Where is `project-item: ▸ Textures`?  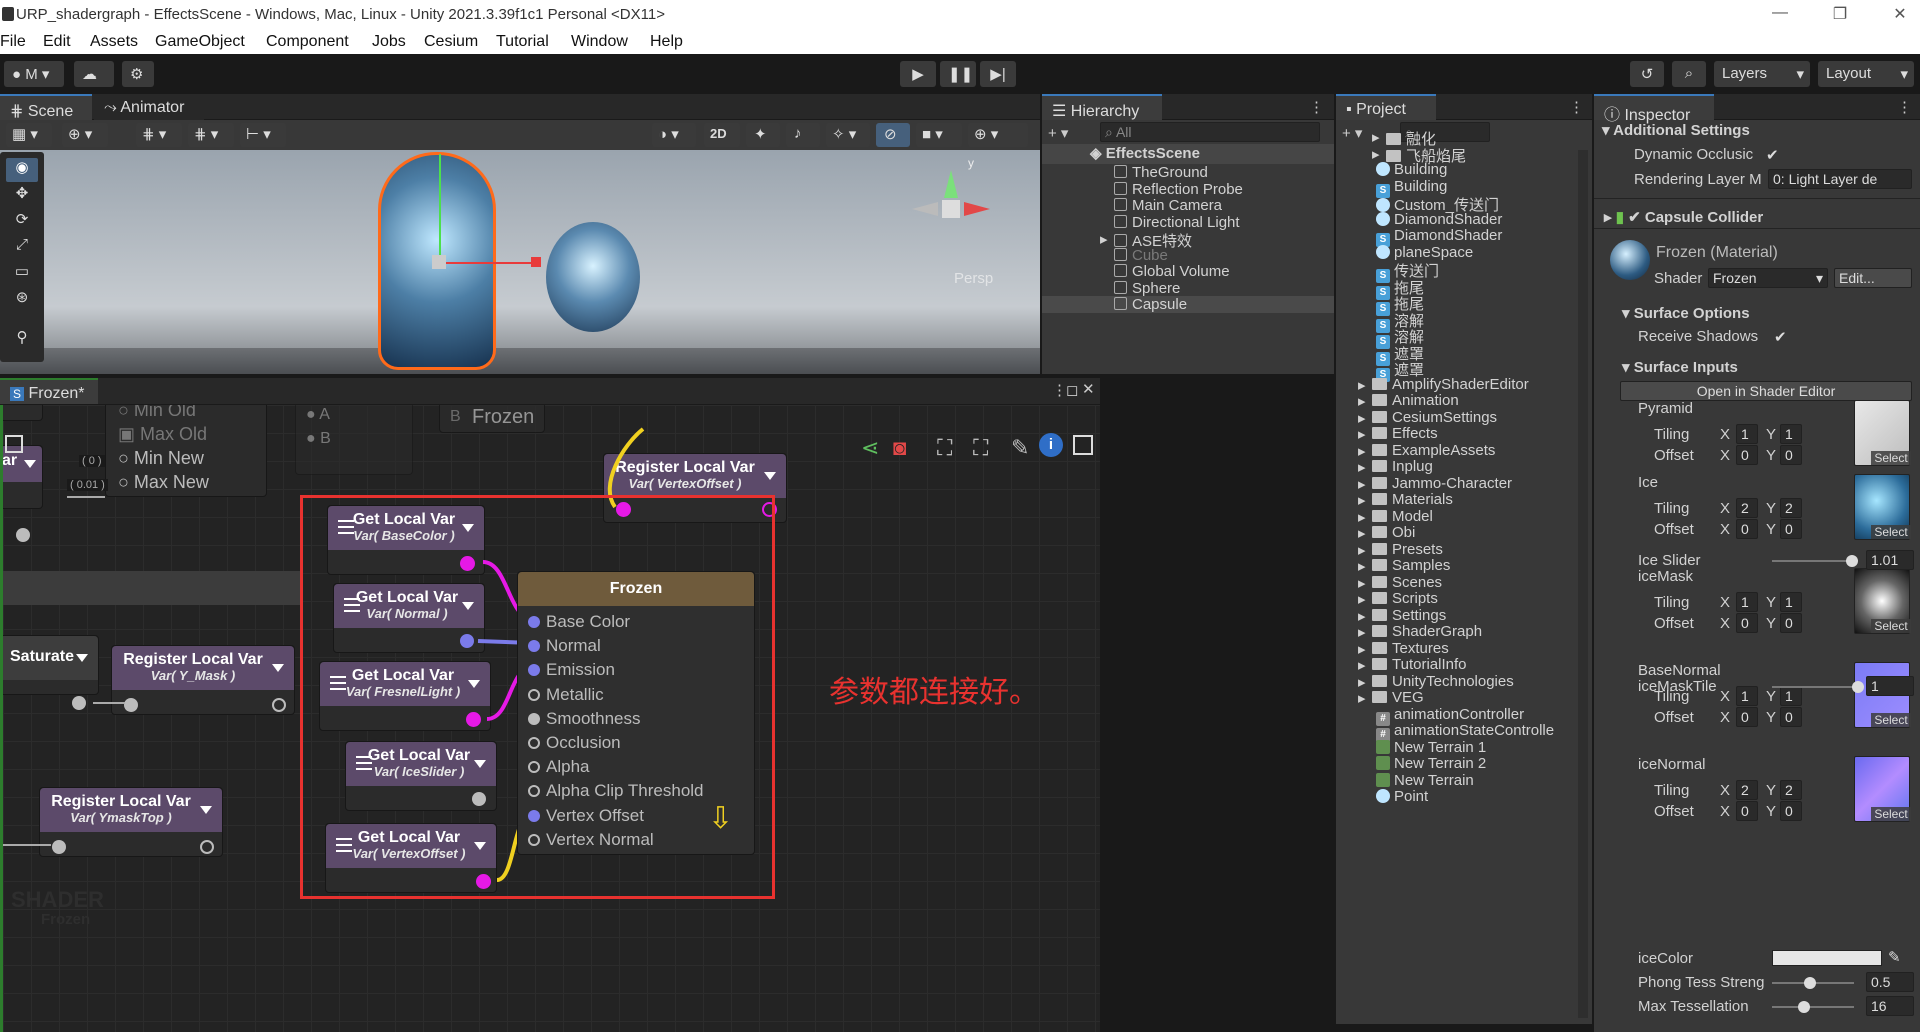 project-item: ▸ Textures is located at coordinates (1392, 649).